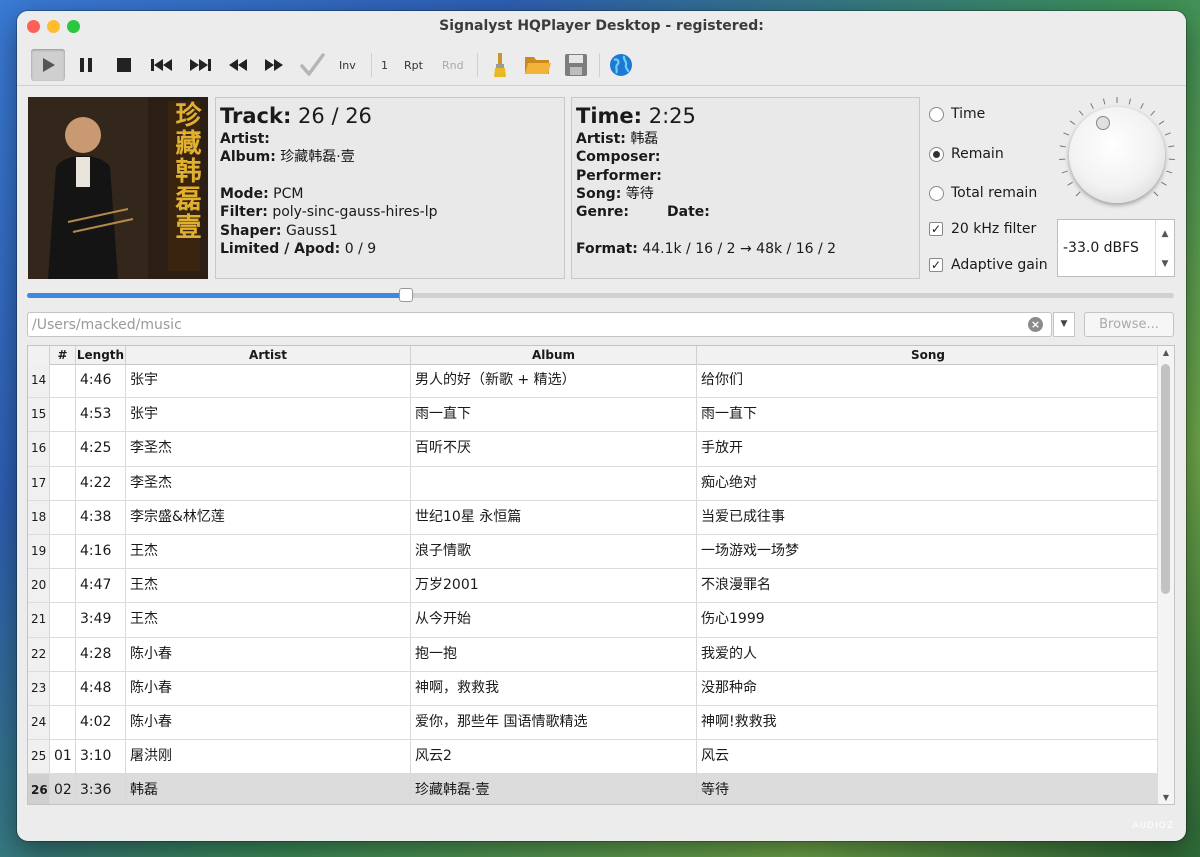 Image resolution: width=1200 pixels, height=857 pixels. I want to click on shaper-info: Shaper: Gauss1, so click(279, 231).